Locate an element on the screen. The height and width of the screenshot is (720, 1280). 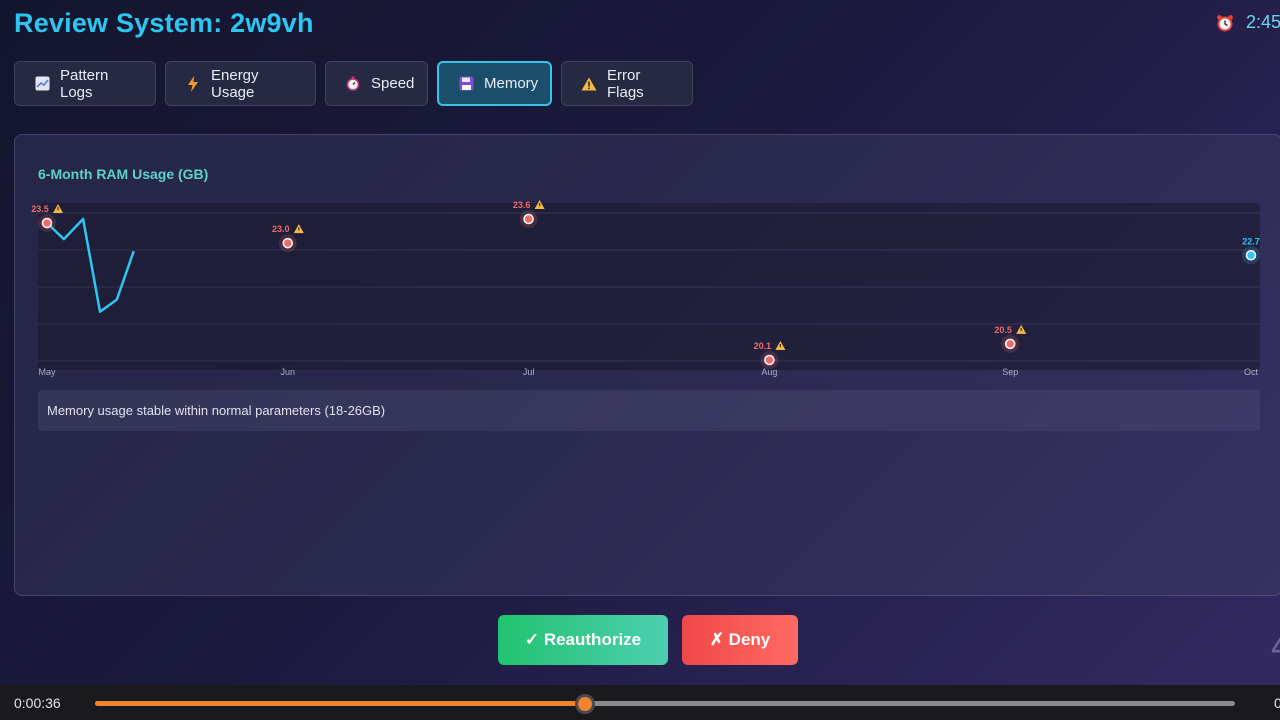
video-player-bar: 0:00:36 0: is located at coordinates (640, 702).